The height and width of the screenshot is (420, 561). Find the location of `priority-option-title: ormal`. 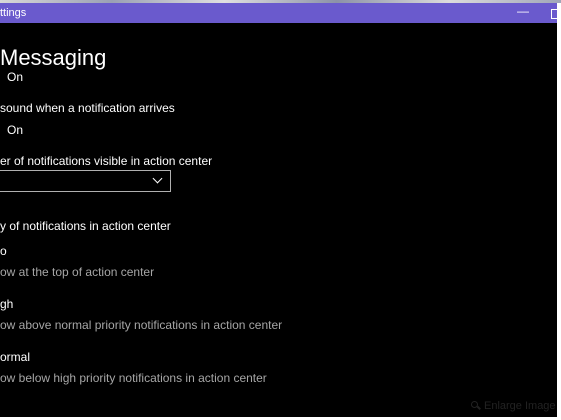

priority-option-title: ormal is located at coordinates (15, 357).